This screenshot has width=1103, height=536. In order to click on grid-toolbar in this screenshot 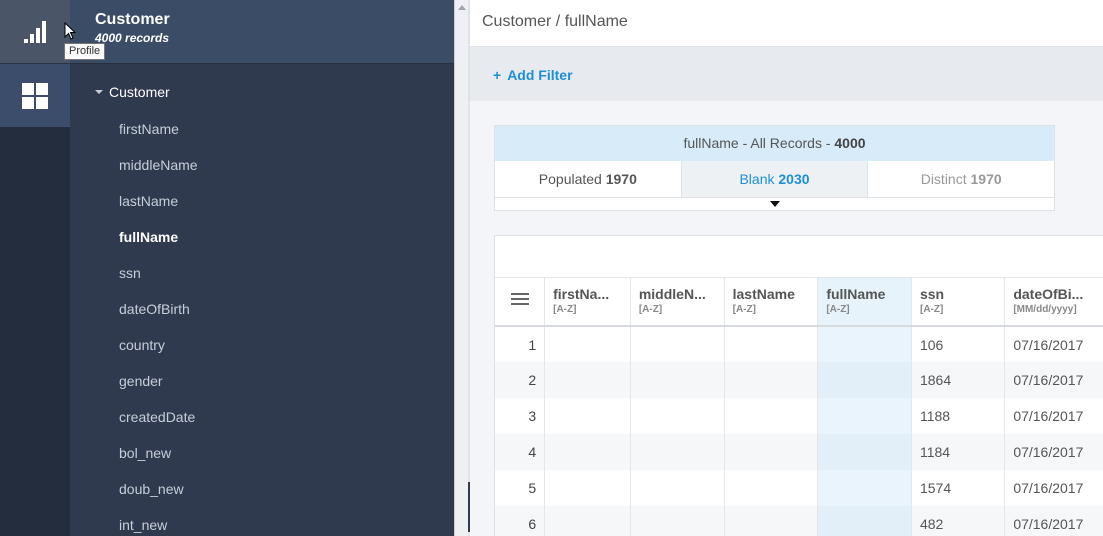, I will do `click(799, 257)`.